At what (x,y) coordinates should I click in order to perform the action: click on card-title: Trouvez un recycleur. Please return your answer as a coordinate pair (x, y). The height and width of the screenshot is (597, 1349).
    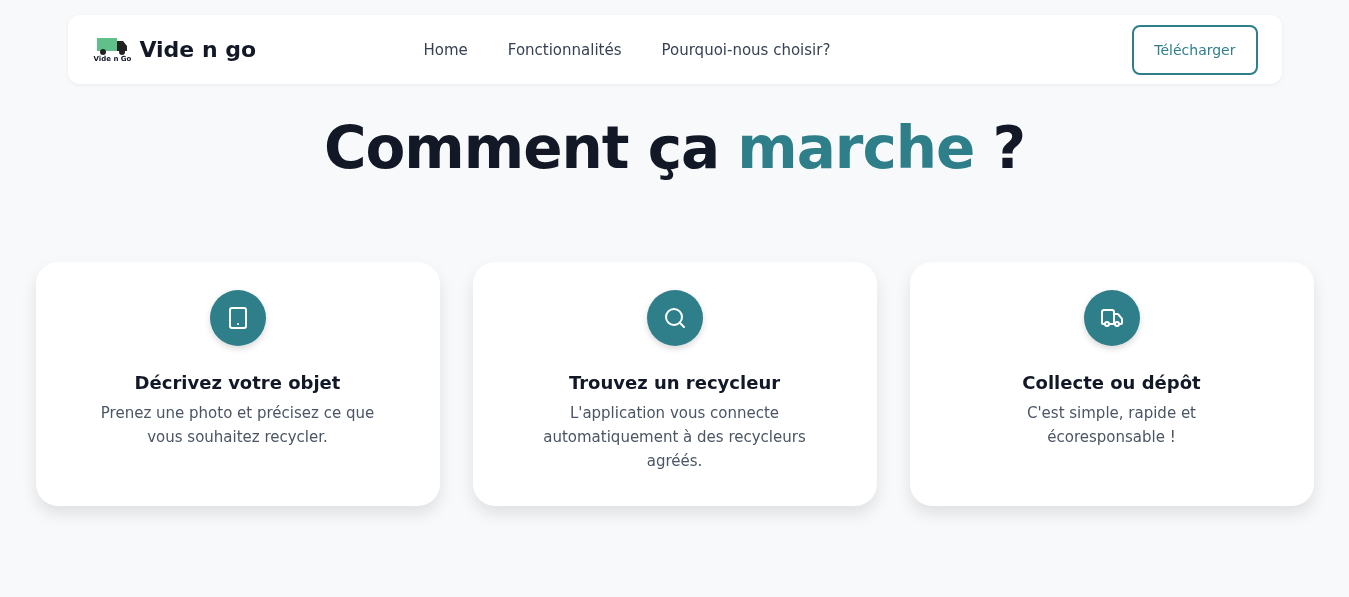
    Looking at the image, I should click on (674, 382).